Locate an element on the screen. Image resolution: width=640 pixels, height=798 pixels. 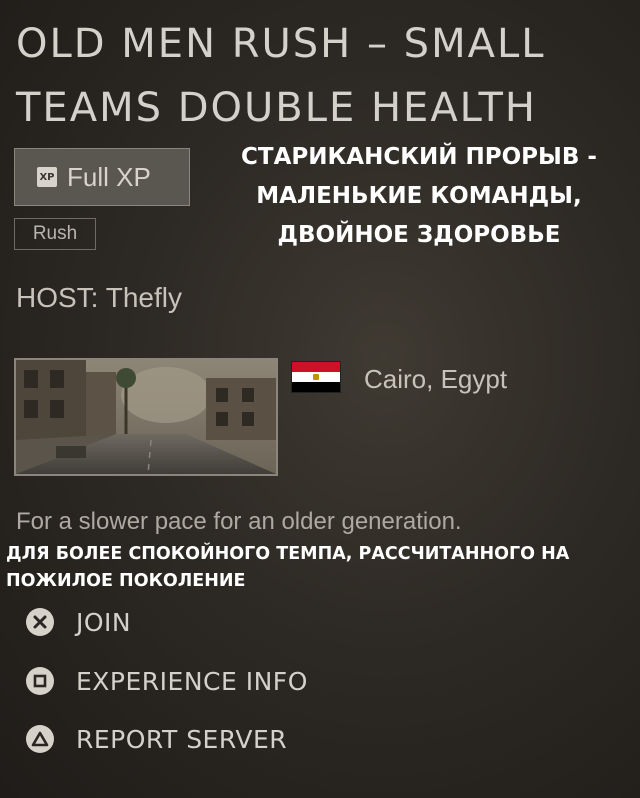
join-button: JOIN is located at coordinates (78, 622).